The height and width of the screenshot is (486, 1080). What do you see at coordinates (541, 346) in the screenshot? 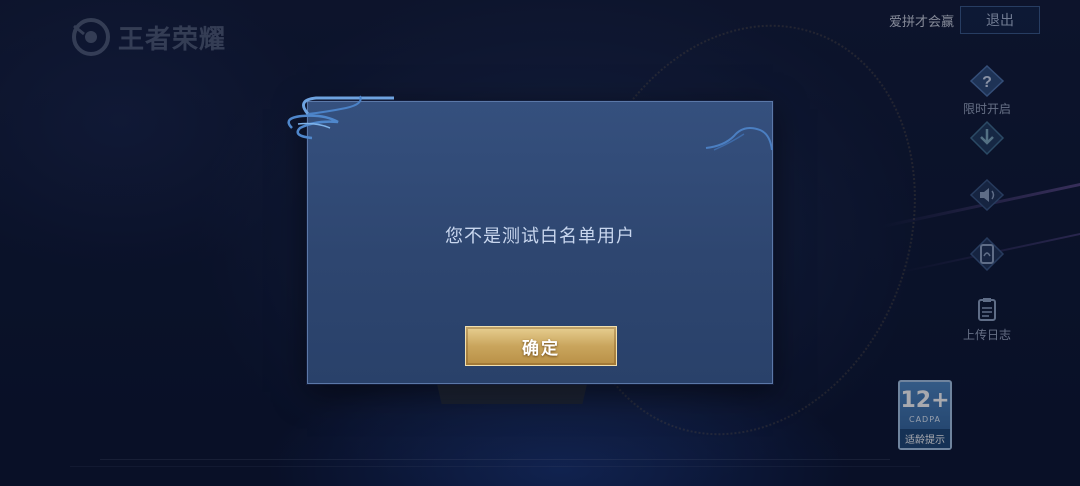
I see `confirm-button: 确定` at bounding box center [541, 346].